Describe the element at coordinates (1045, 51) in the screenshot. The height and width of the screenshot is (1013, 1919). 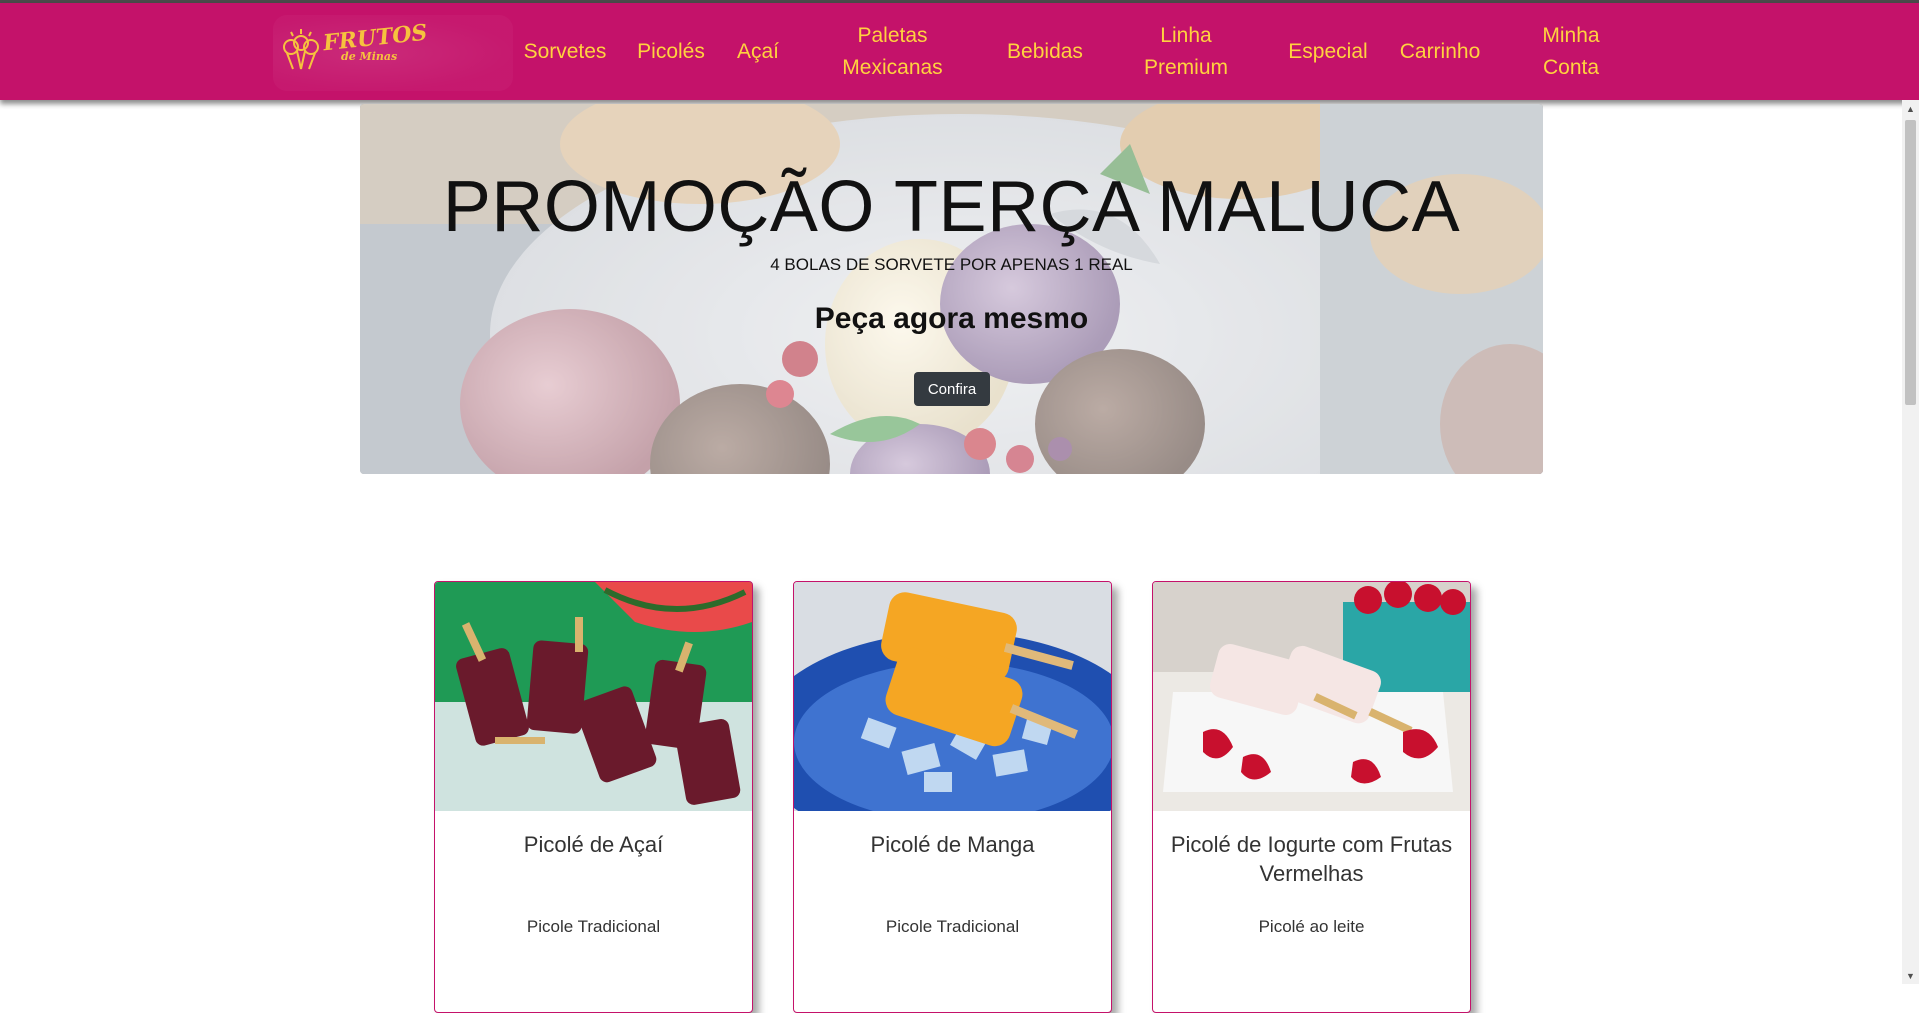
I see `nav-bebidas: Bebidas` at that location.